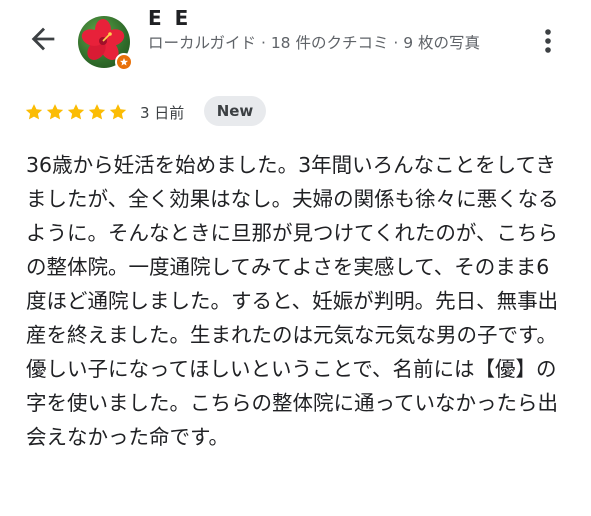  I want to click on star-rating, so click(76, 112).